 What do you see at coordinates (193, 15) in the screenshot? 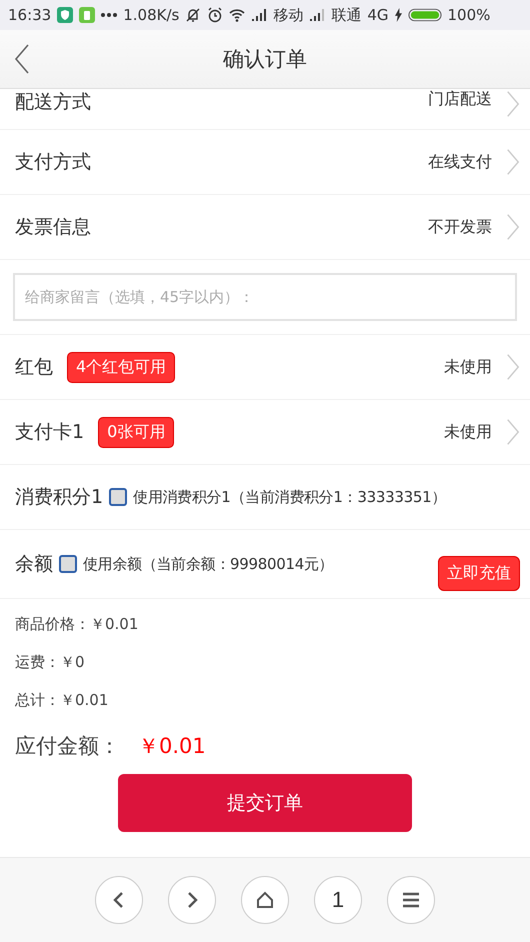
I see `mute-icon` at bounding box center [193, 15].